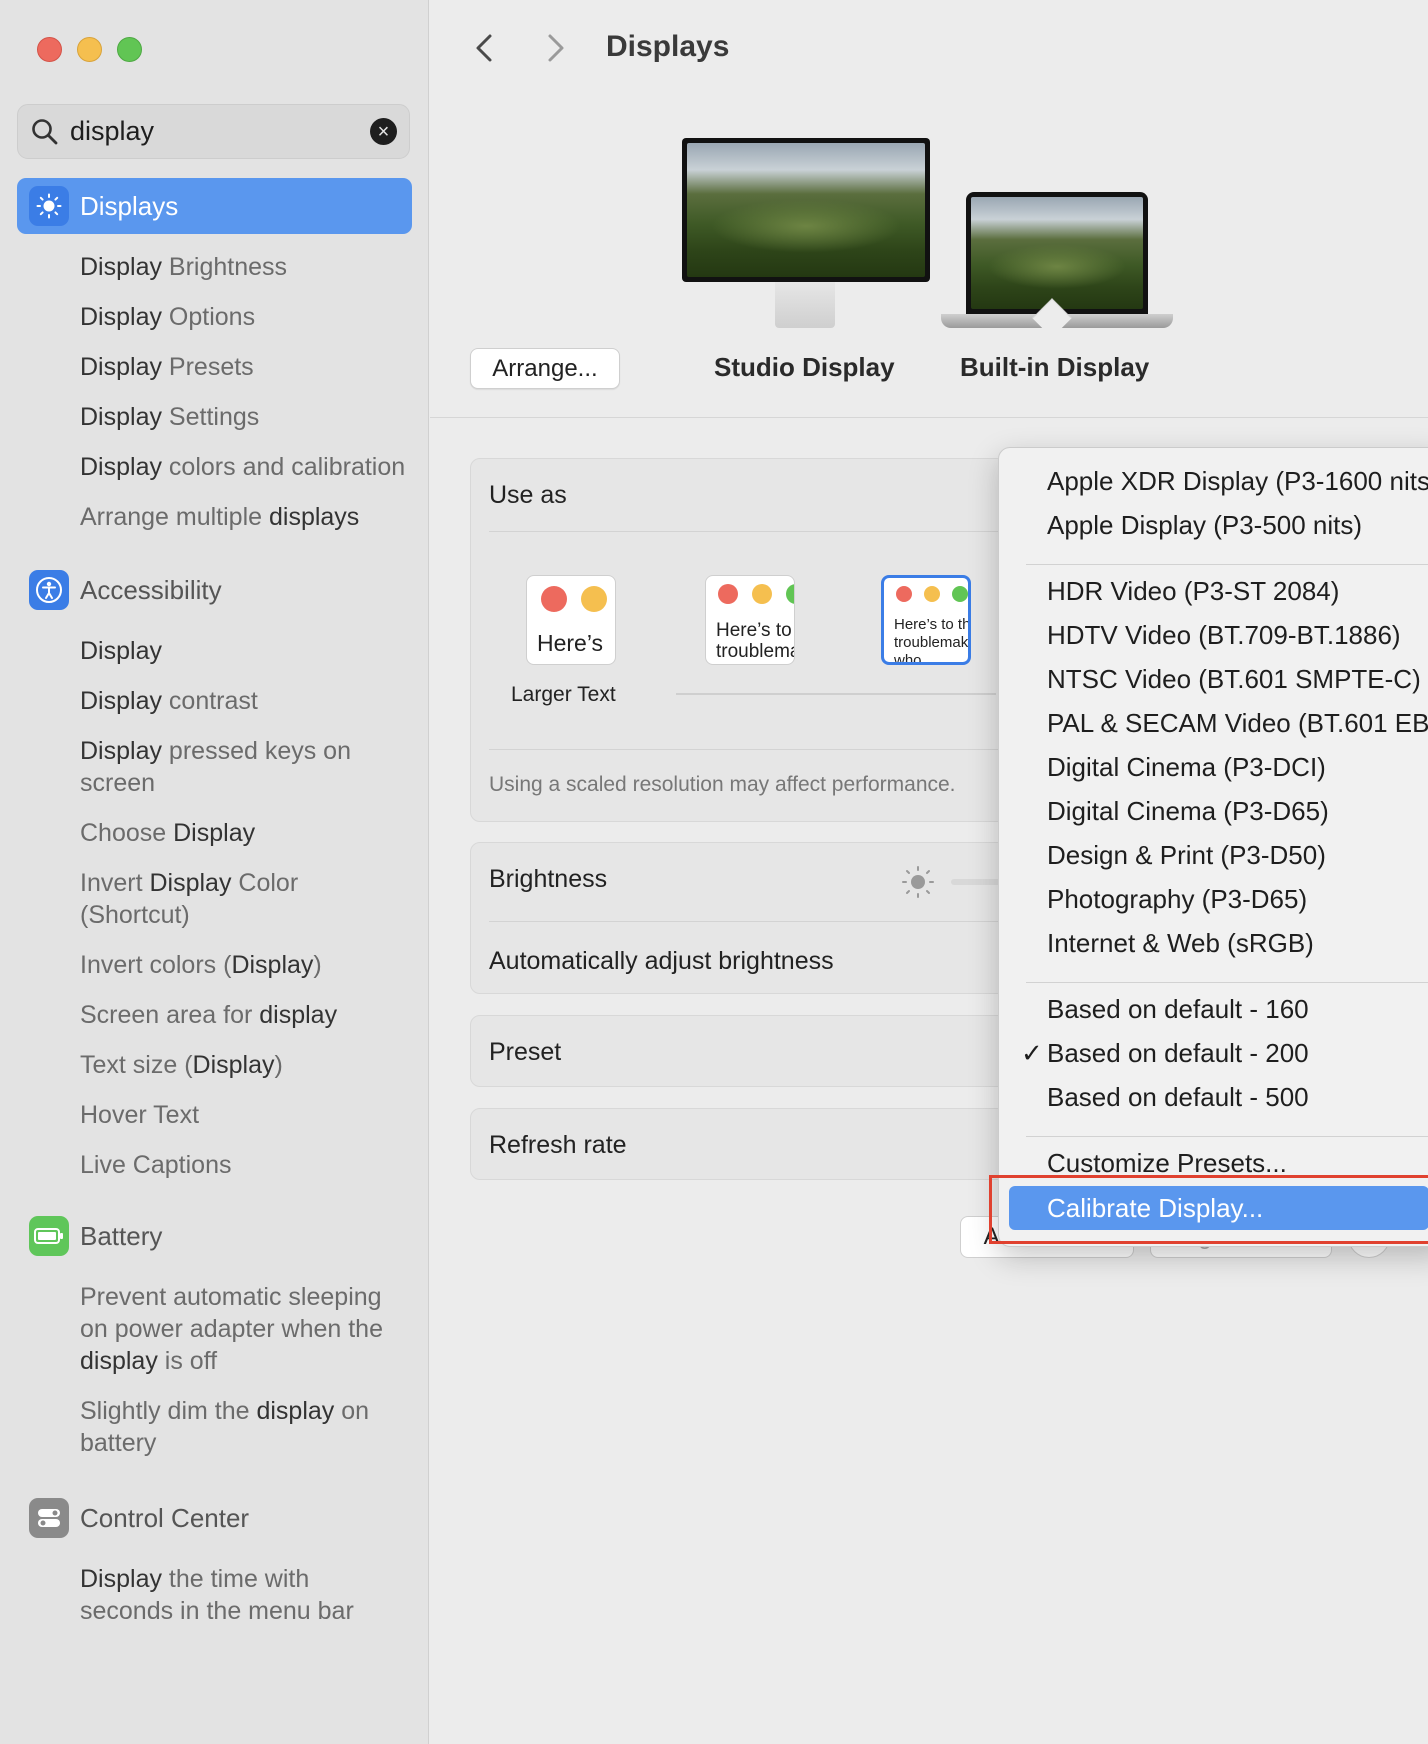 This screenshot has width=1428, height=1744. What do you see at coordinates (1178, 1097) in the screenshot?
I see `menu-item-default-2: Based on default - 500` at bounding box center [1178, 1097].